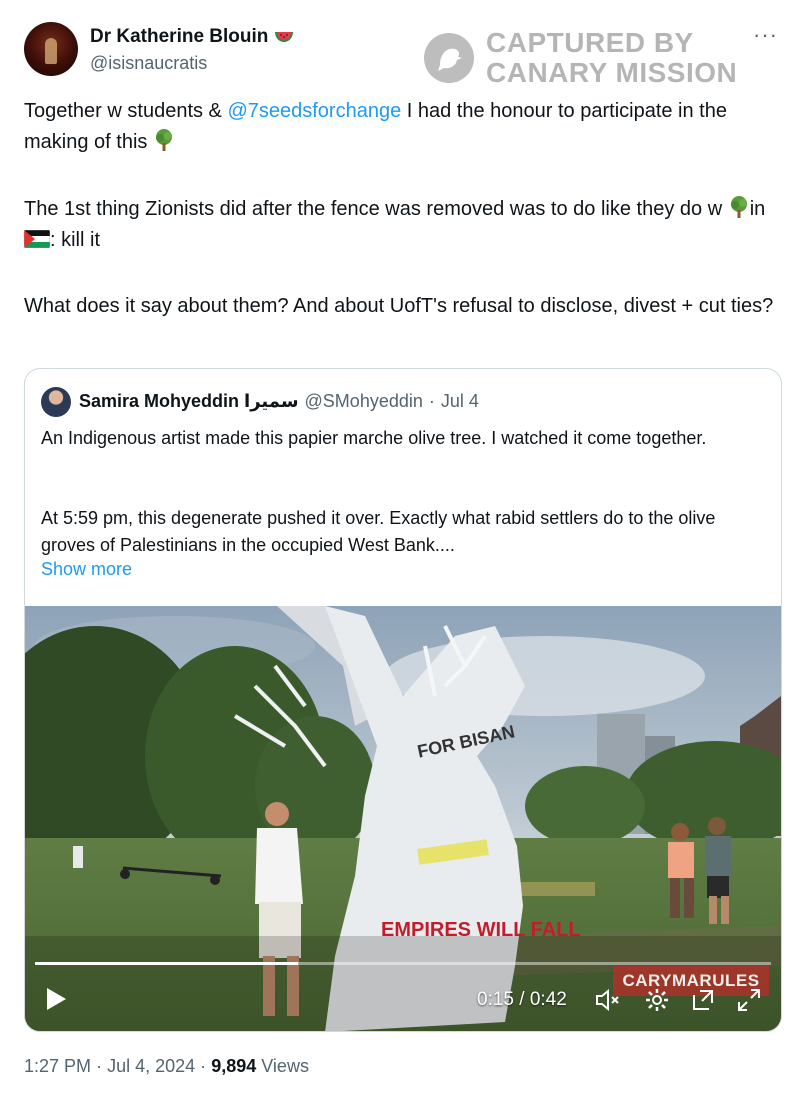 This screenshot has width=800, height=1098. What do you see at coordinates (749, 1000) in the screenshot?
I see `fullscreen-icon` at bounding box center [749, 1000].